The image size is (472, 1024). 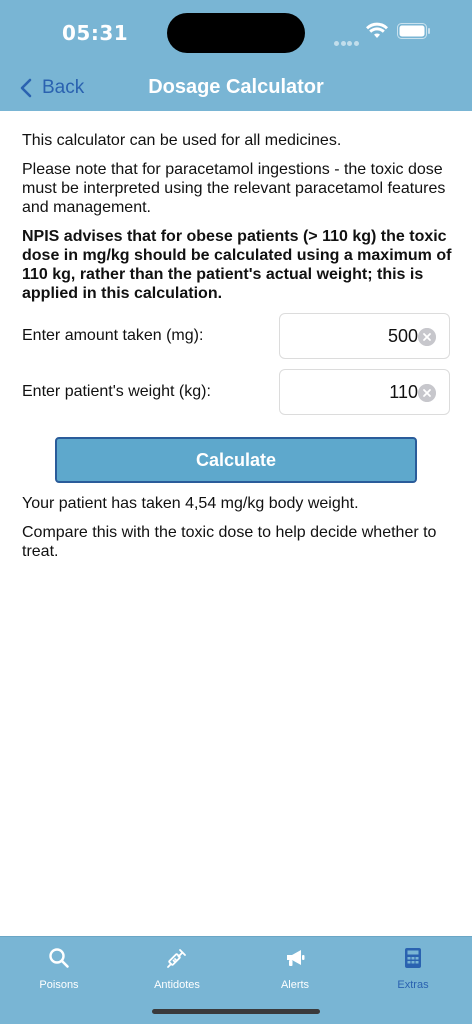 I want to click on tab-antidotes: Antidotes, so click(x=177, y=967).